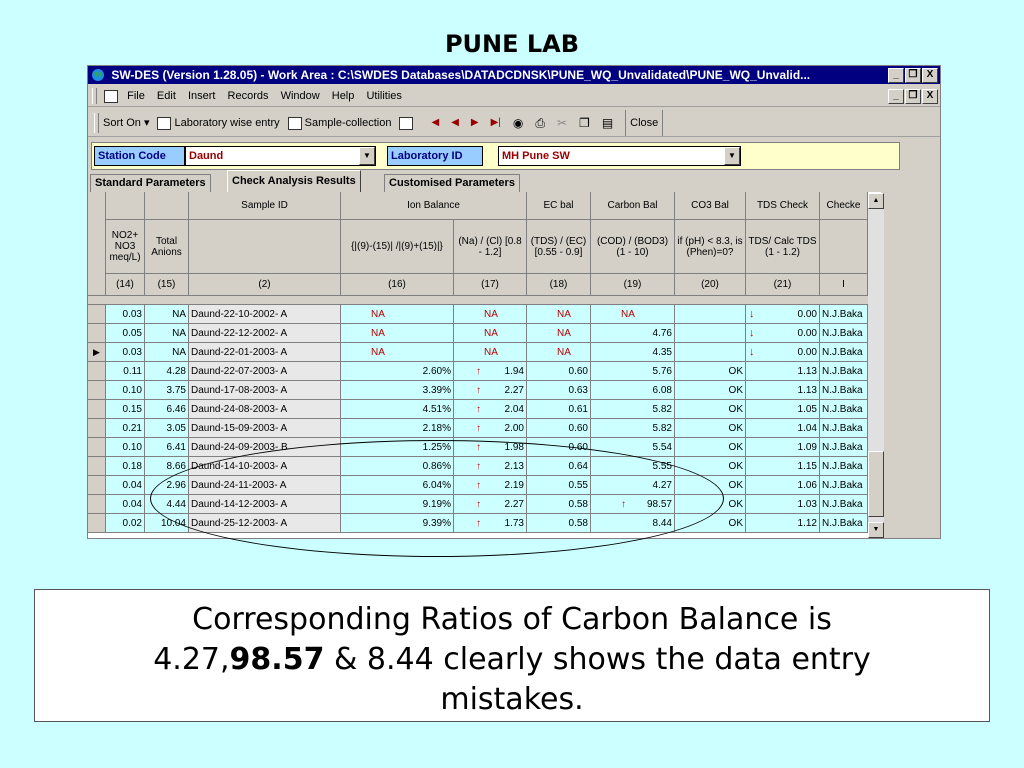 Image resolution: width=1024 pixels, height=768 pixels. Describe the element at coordinates (397, 523) in the screenshot. I see `ion-balance-cell: 9.39%` at that location.